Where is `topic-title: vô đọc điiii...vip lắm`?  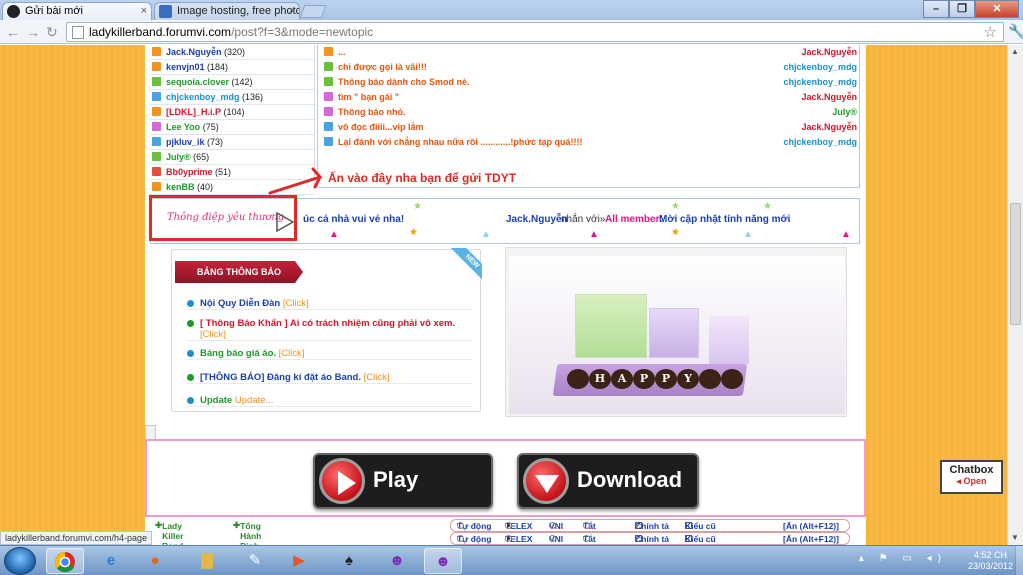
topic-title: vô đọc điiii...vip lắm is located at coordinates (381, 127).